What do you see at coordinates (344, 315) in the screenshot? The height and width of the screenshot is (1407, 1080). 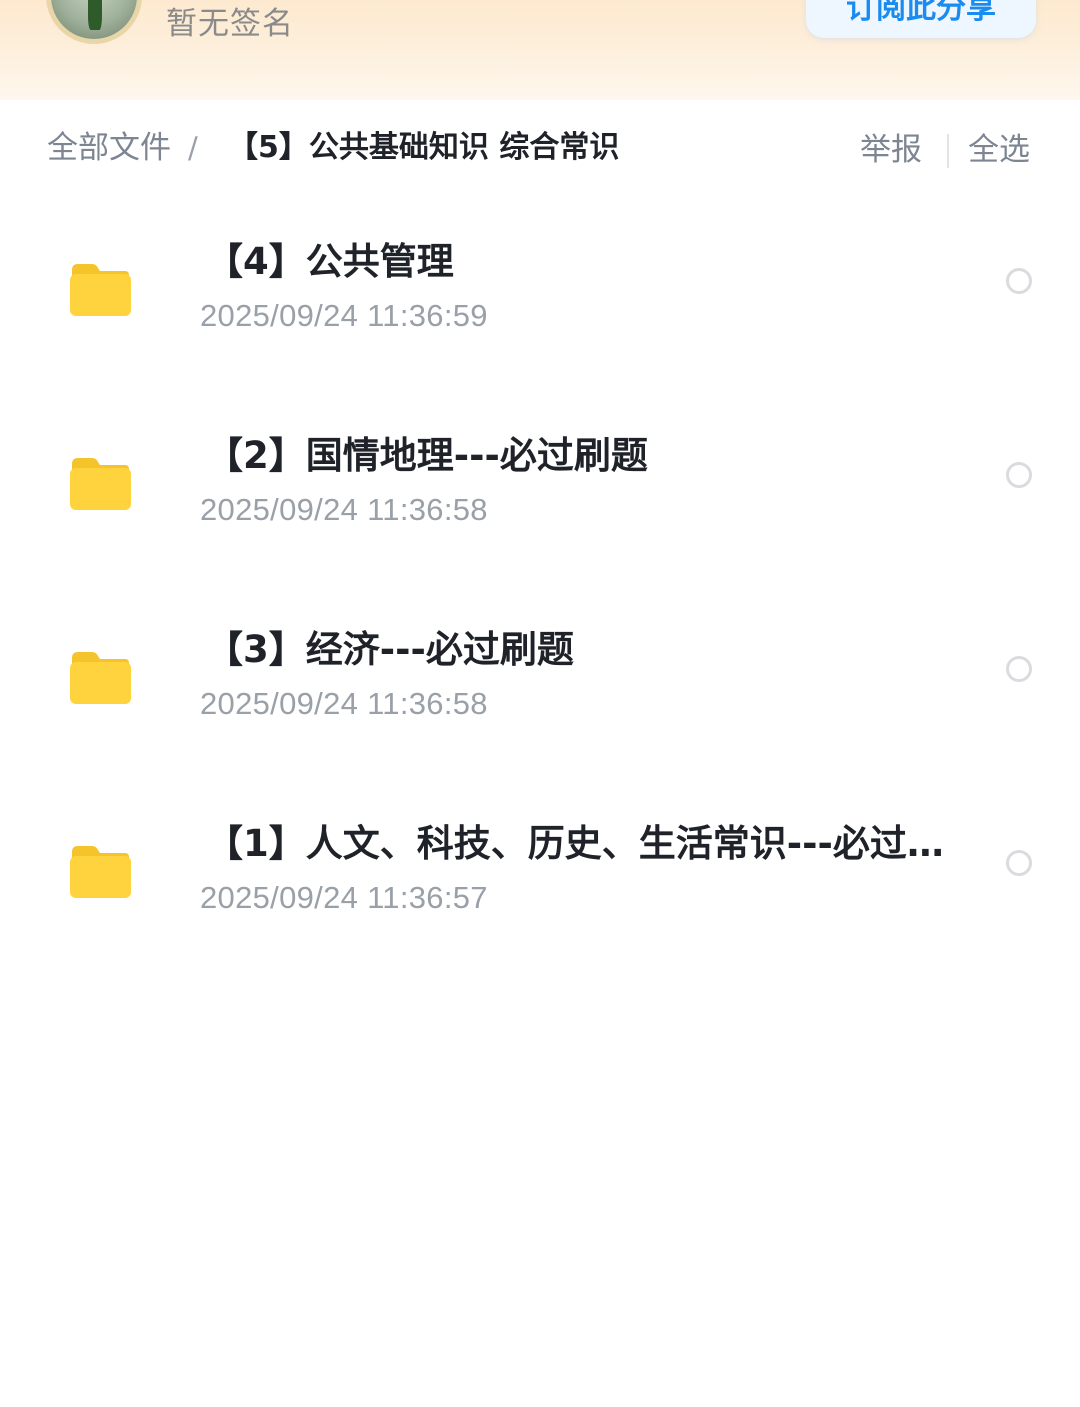 I see `file-date: 2025/09/24 11:36:59` at bounding box center [344, 315].